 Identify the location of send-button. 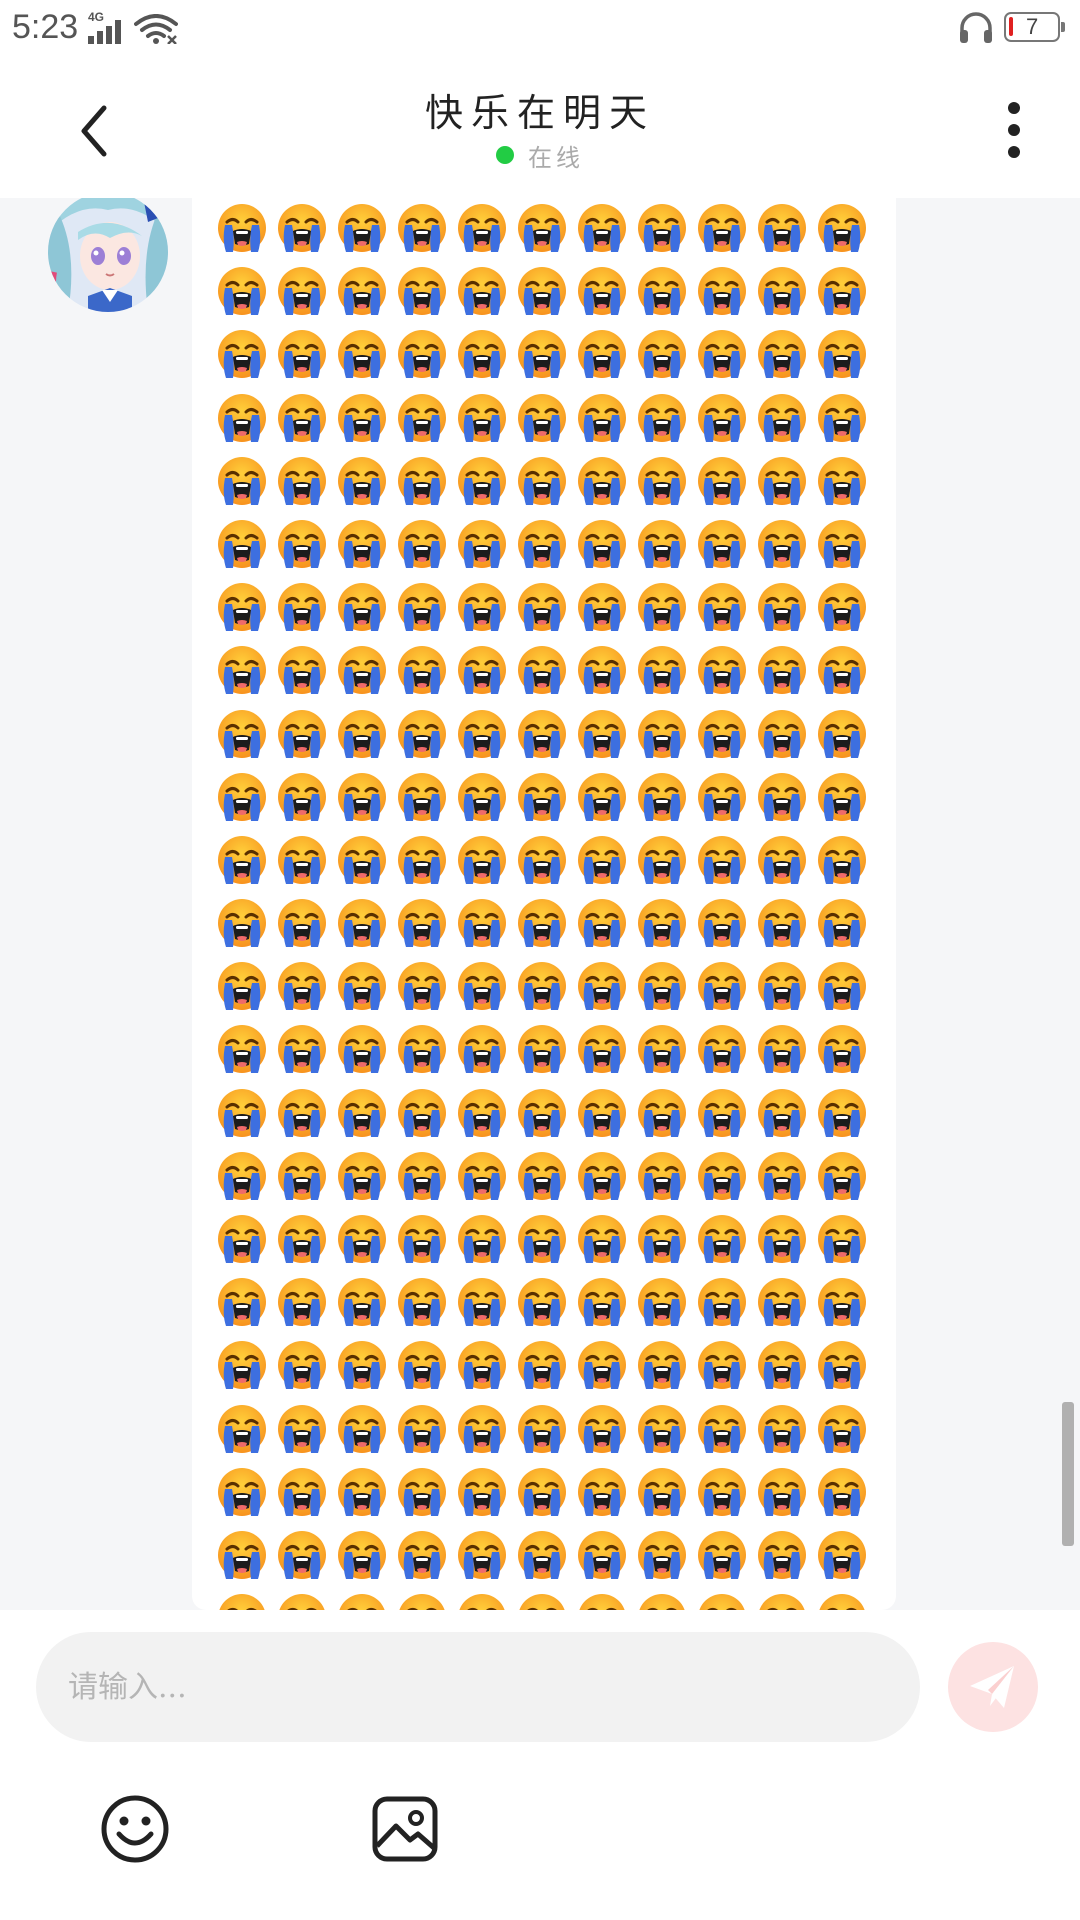
(993, 1687).